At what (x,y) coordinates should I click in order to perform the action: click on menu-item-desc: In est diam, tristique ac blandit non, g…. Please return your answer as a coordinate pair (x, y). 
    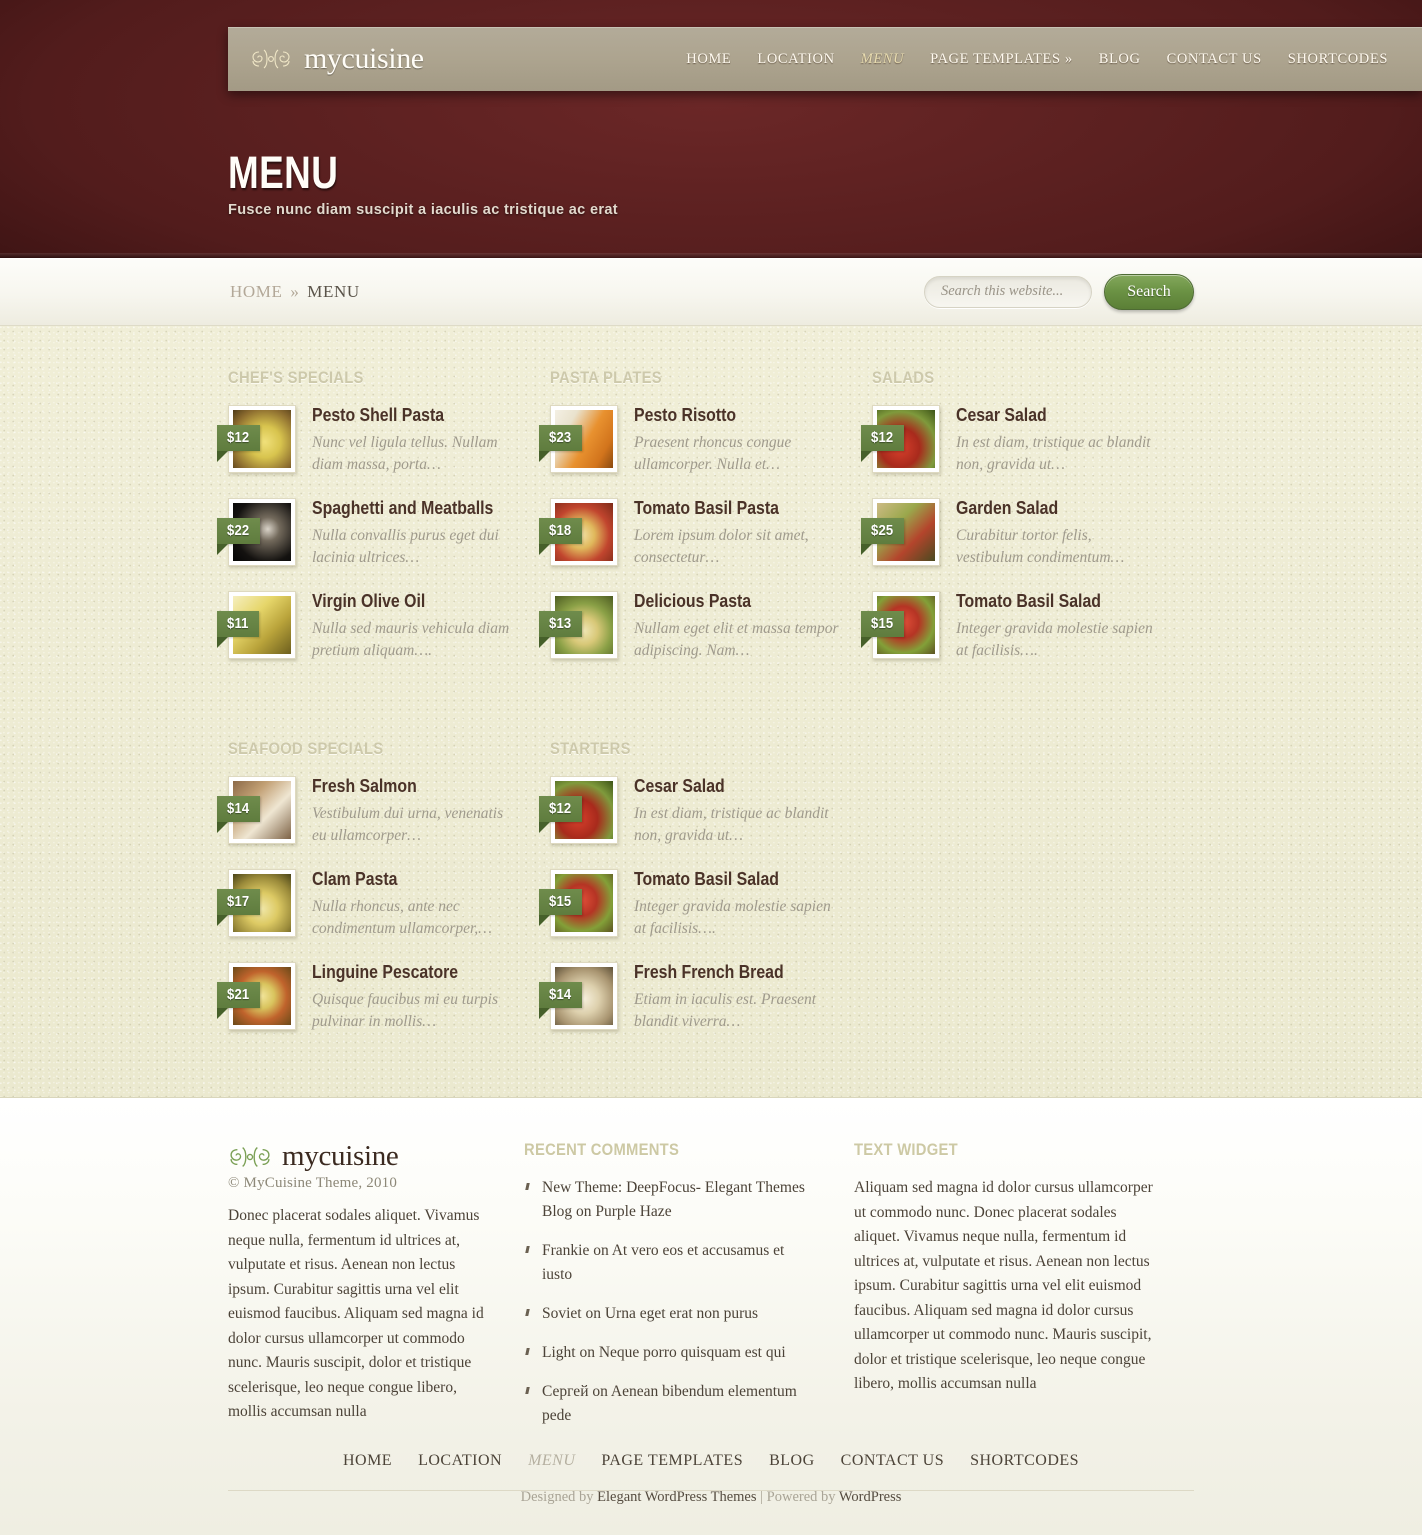
    Looking at the image, I should click on (1053, 453).